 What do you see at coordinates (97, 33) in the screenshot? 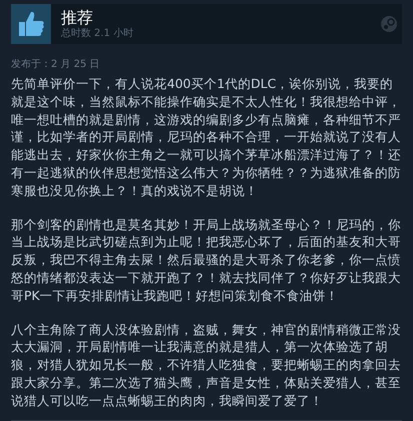
I see `playtime-text: 总时数 2.1 小时` at bounding box center [97, 33].